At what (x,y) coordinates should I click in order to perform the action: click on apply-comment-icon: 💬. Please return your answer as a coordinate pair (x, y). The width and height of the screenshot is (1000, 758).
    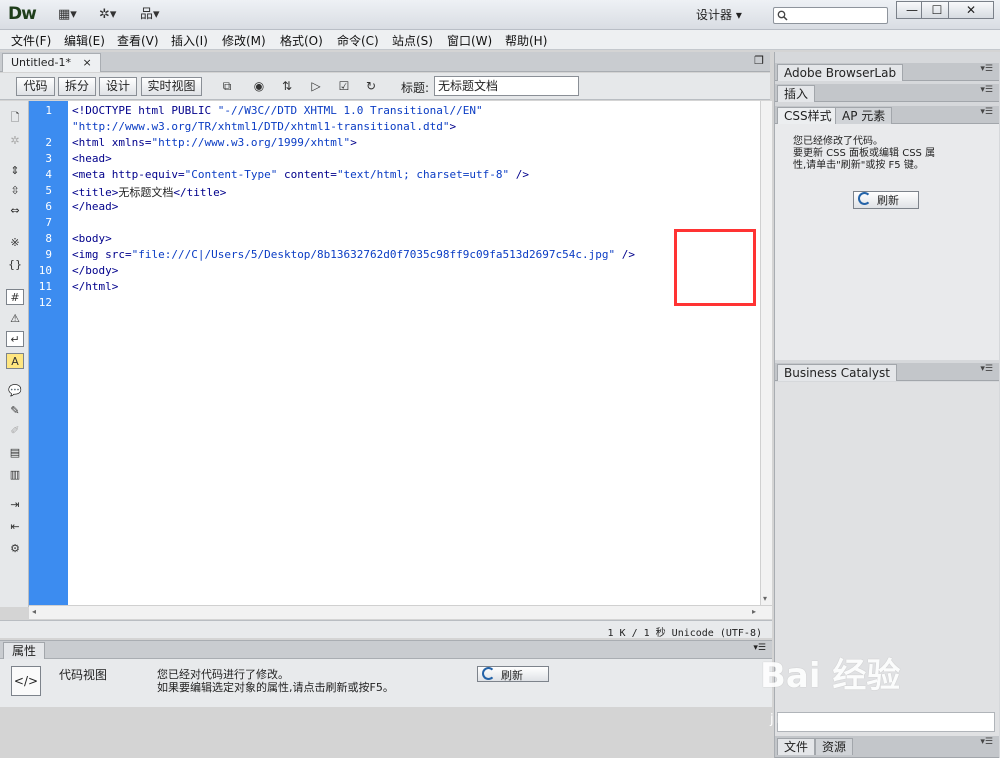
    Looking at the image, I should click on (15, 391).